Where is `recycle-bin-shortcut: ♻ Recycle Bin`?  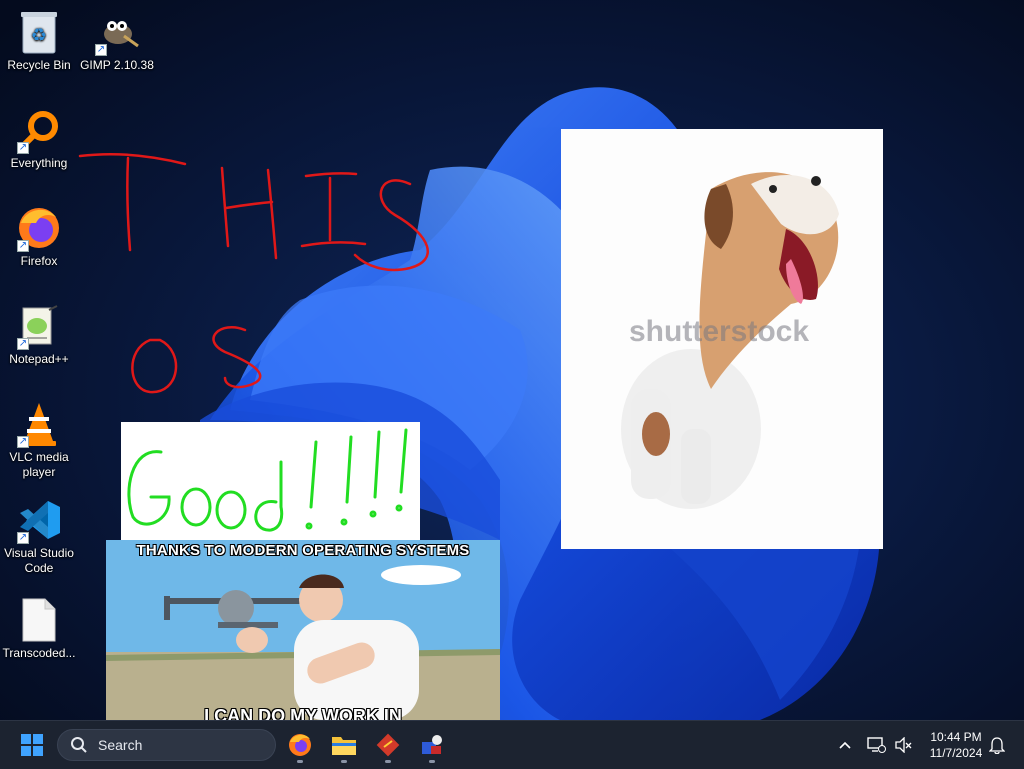 recycle-bin-shortcut: ♻ Recycle Bin is located at coordinates (39, 40).